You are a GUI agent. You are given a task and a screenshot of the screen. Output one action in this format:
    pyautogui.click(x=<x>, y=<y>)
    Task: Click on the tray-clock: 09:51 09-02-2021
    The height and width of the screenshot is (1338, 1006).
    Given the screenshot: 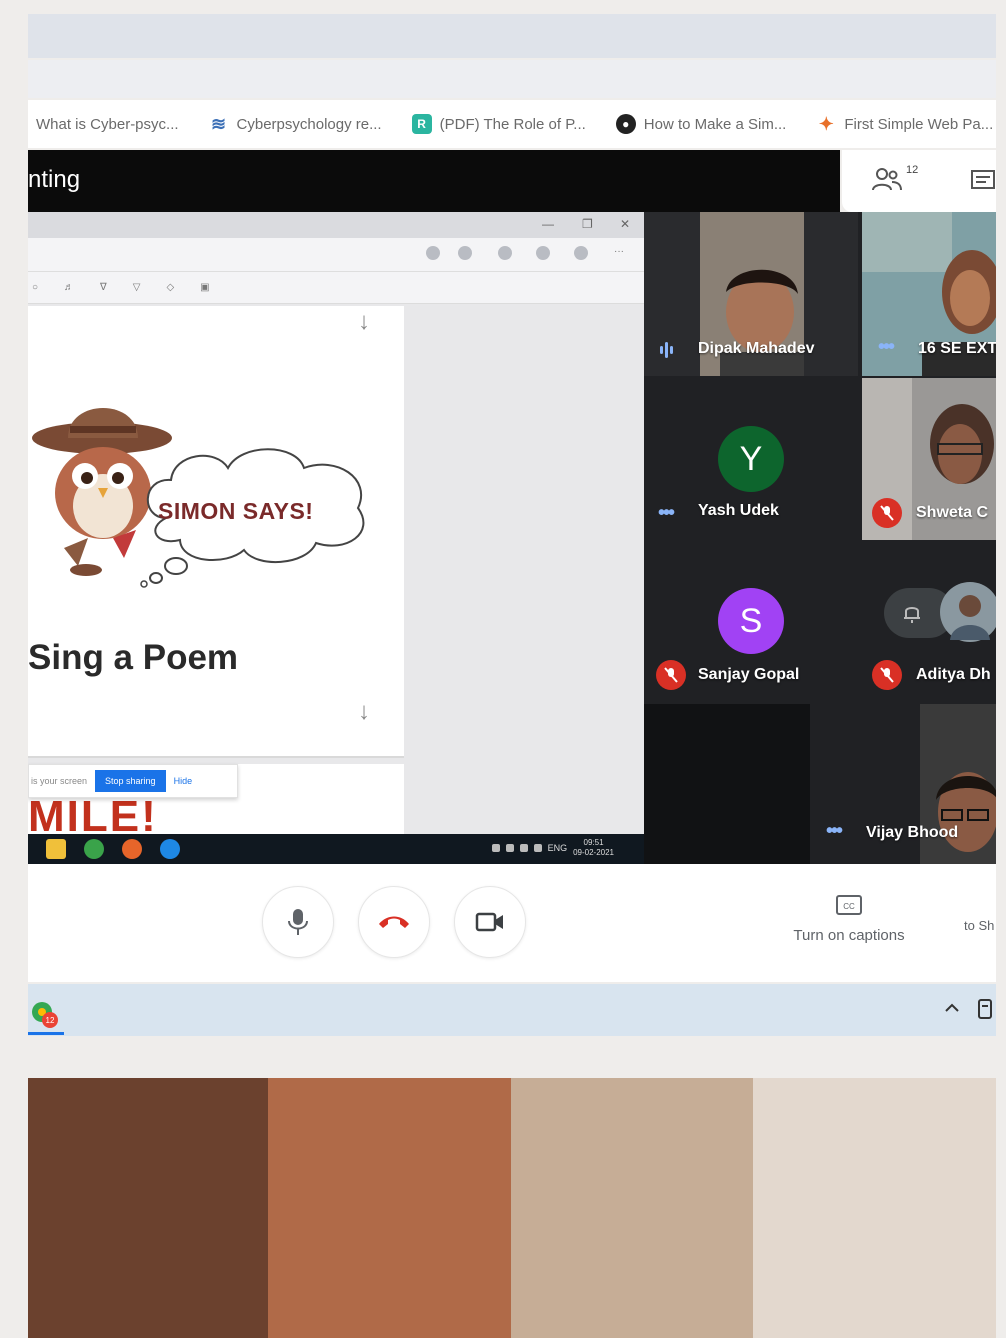 What is the action you would take?
    pyautogui.click(x=593, y=848)
    